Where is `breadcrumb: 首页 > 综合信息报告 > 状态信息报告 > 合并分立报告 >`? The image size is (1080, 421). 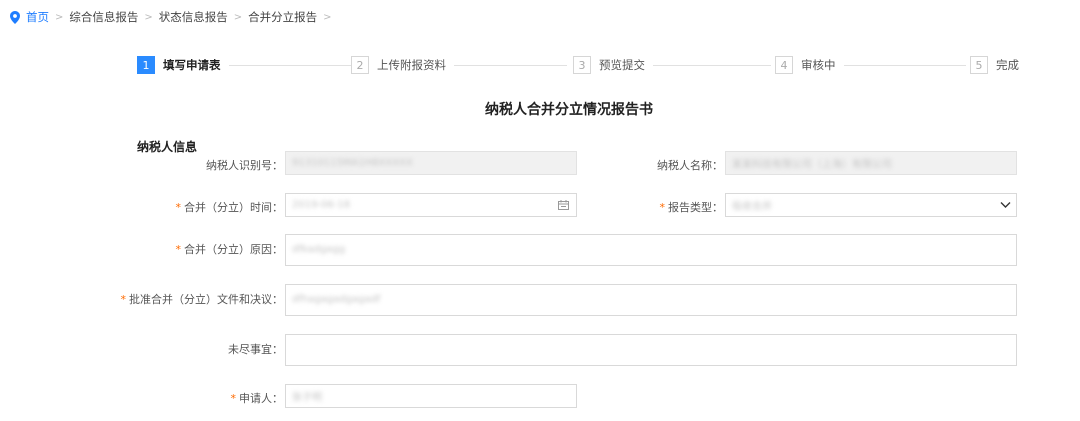 breadcrumb: 首页 > 综合信息报告 > 状态信息报告 > 合并分立报告 > is located at coordinates (174, 17).